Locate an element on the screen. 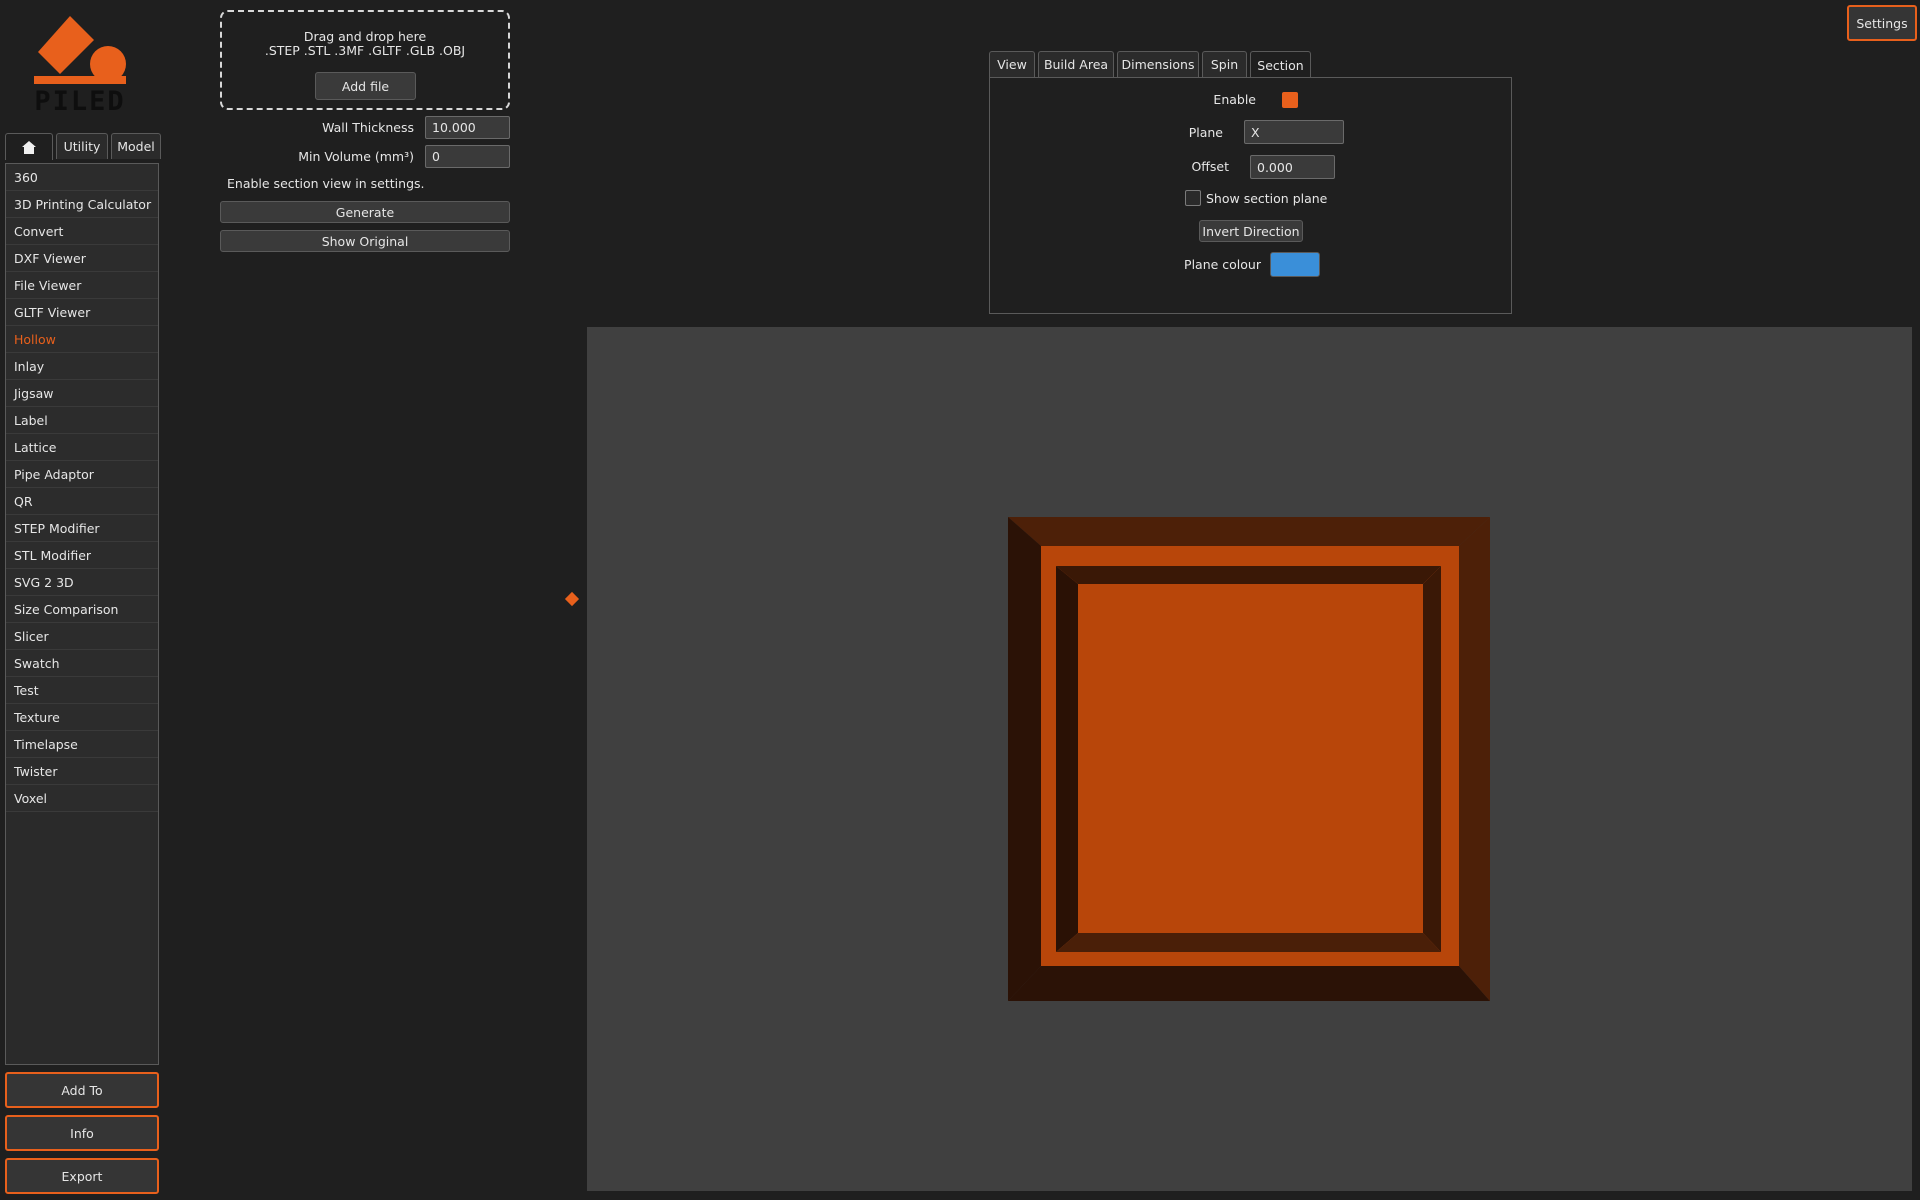 The height and width of the screenshot is (1200, 1920). tab-section-label: Section is located at coordinates (1280, 65).